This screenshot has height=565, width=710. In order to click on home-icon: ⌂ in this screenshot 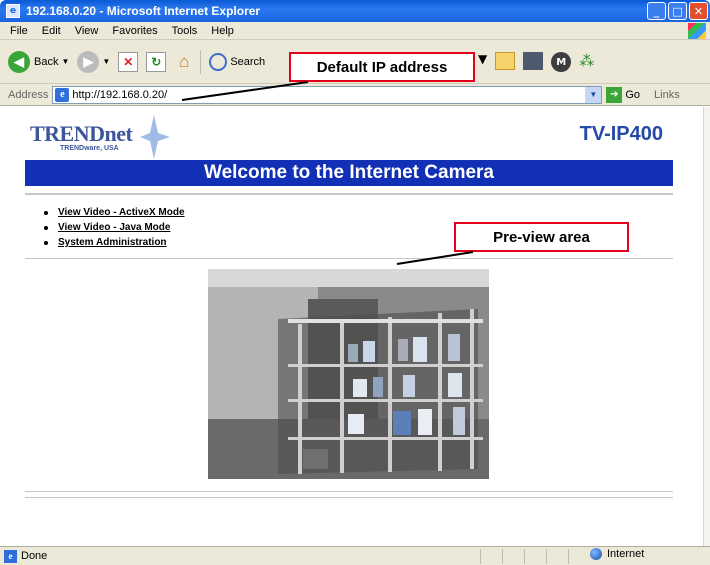, I will do `click(184, 61)`.